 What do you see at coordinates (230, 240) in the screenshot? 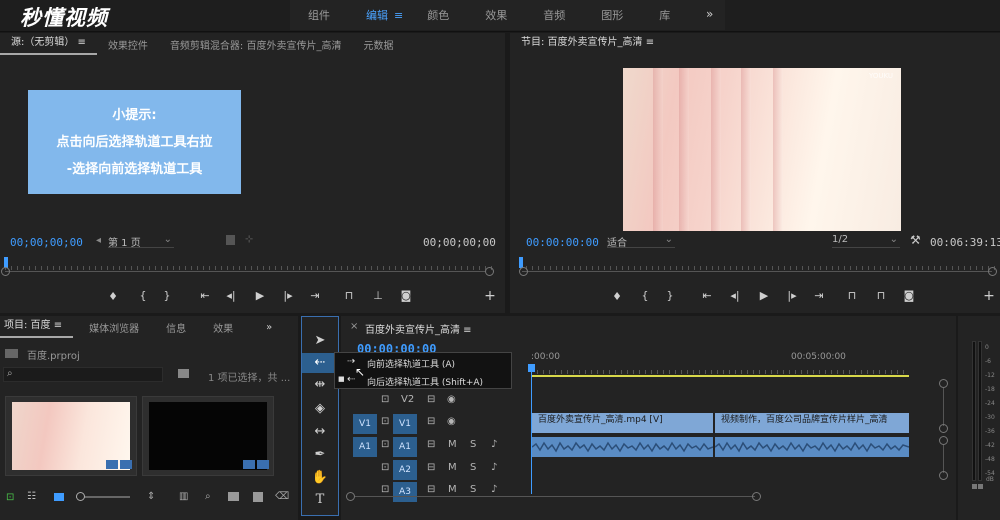
I see `export-frame-icon` at bounding box center [230, 240].